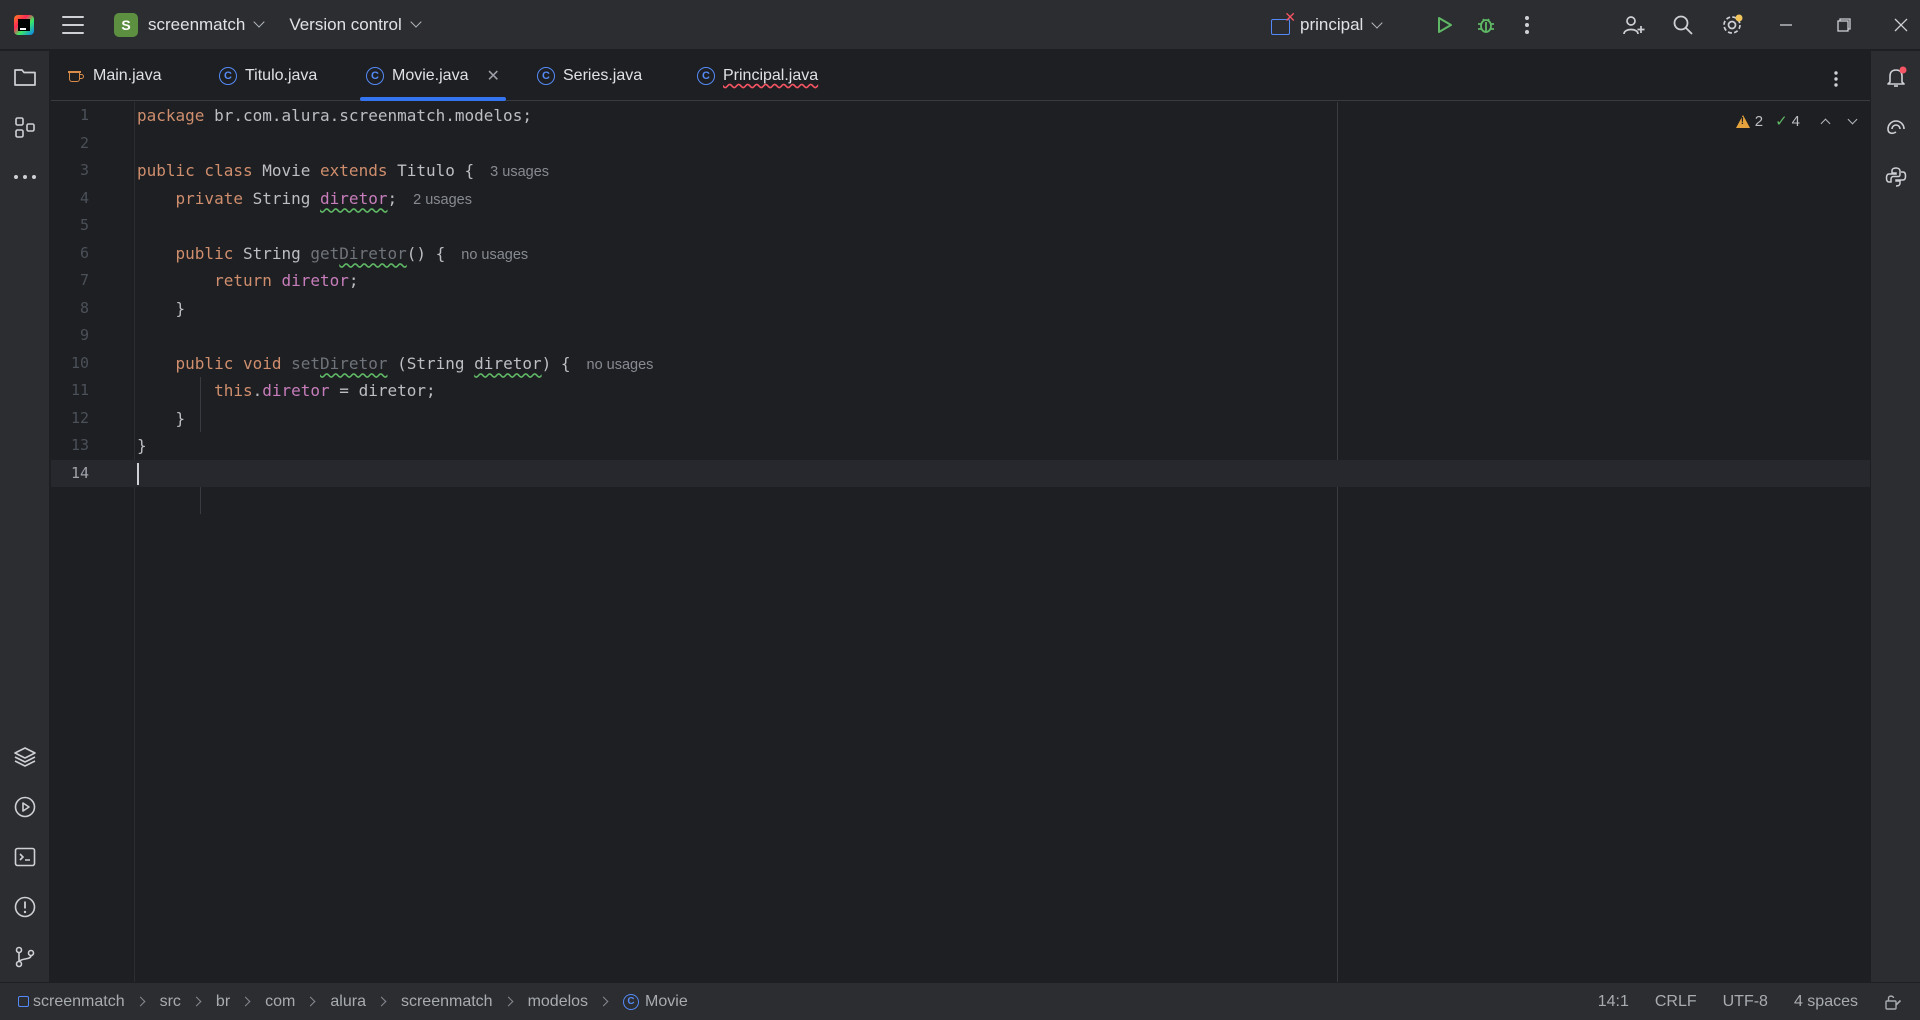 The image size is (1920, 1020). Describe the element at coordinates (1676, 1002) in the screenshot. I see `line-separator: CRLF` at that location.